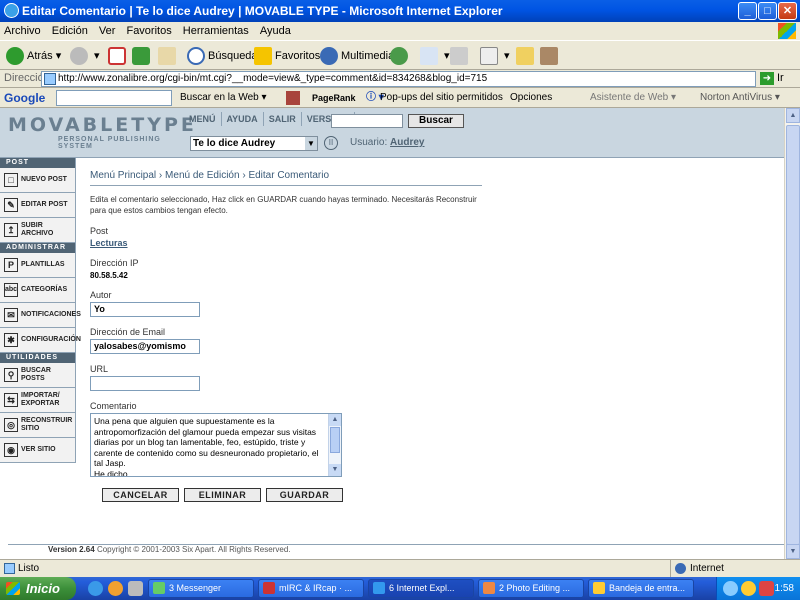 This screenshot has width=800, height=600. Describe the element at coordinates (95, 588) in the screenshot. I see `ie-quicklaunch-icon` at that location.